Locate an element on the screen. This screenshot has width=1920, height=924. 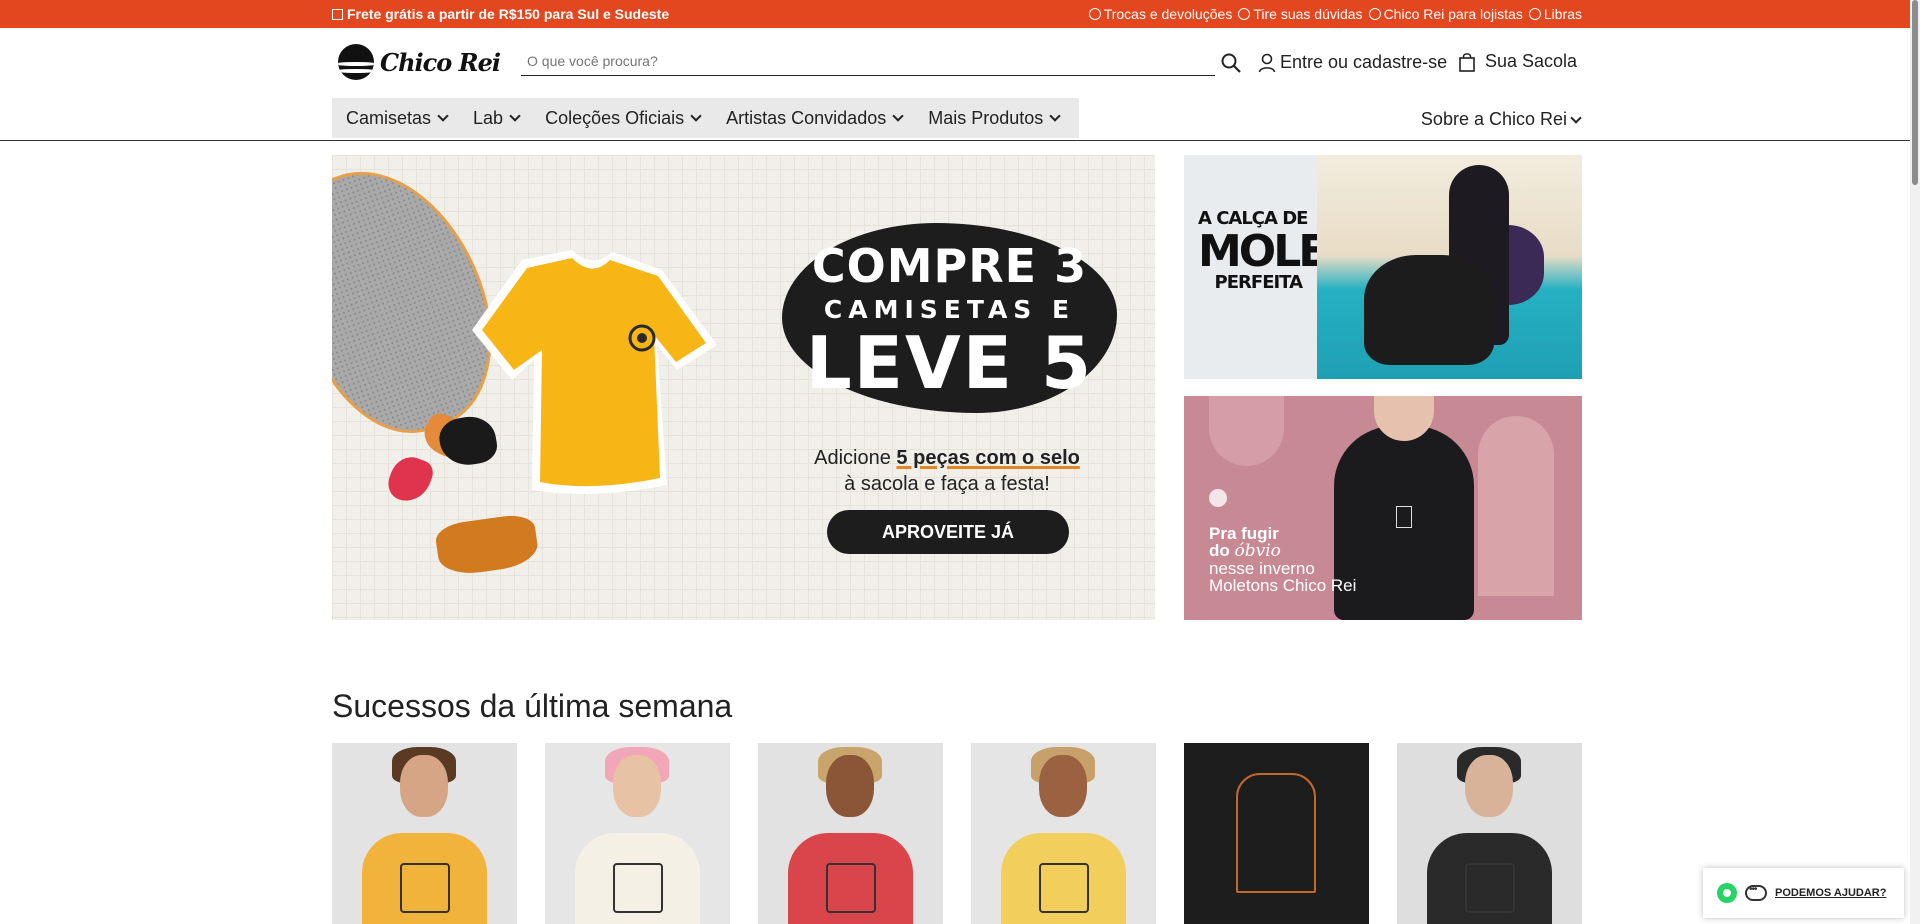
top-link-help-label: Tire suas dúvidas is located at coordinates (1308, 14).